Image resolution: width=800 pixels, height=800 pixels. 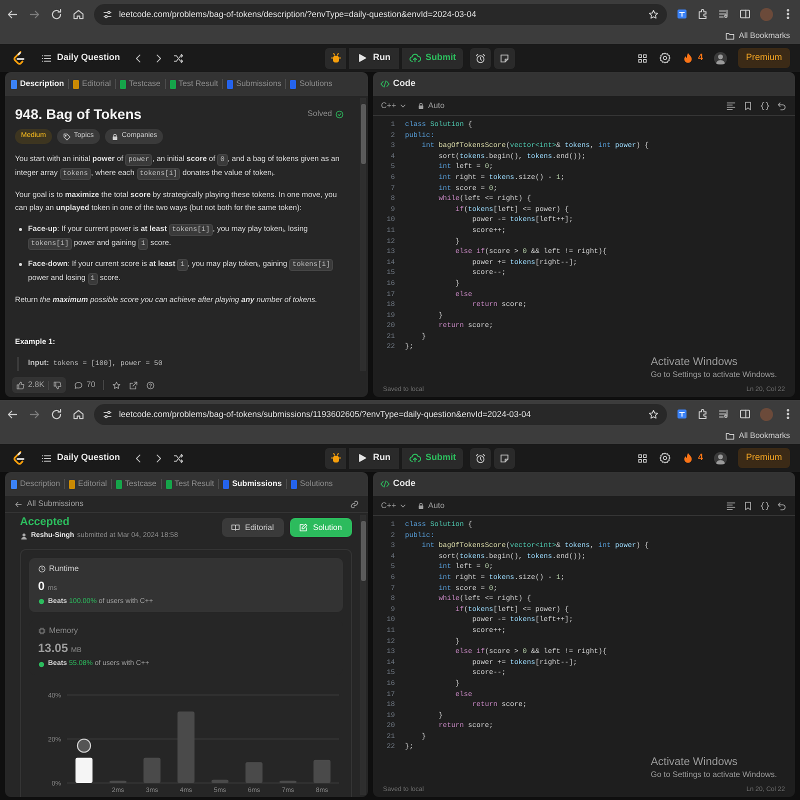 I want to click on stat-label: Memory, so click(x=63, y=631).